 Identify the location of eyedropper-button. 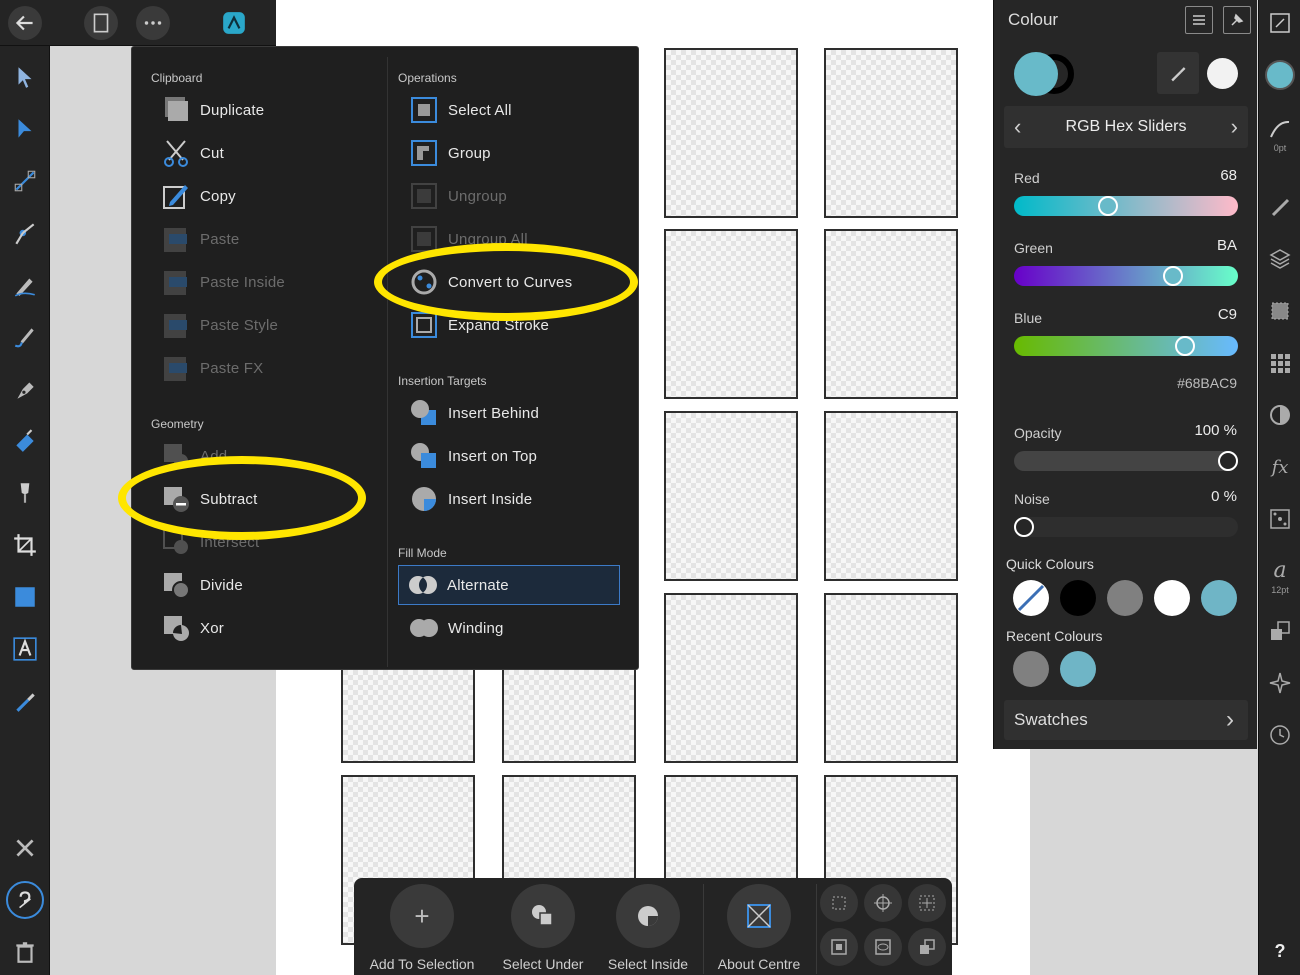
(1178, 73).